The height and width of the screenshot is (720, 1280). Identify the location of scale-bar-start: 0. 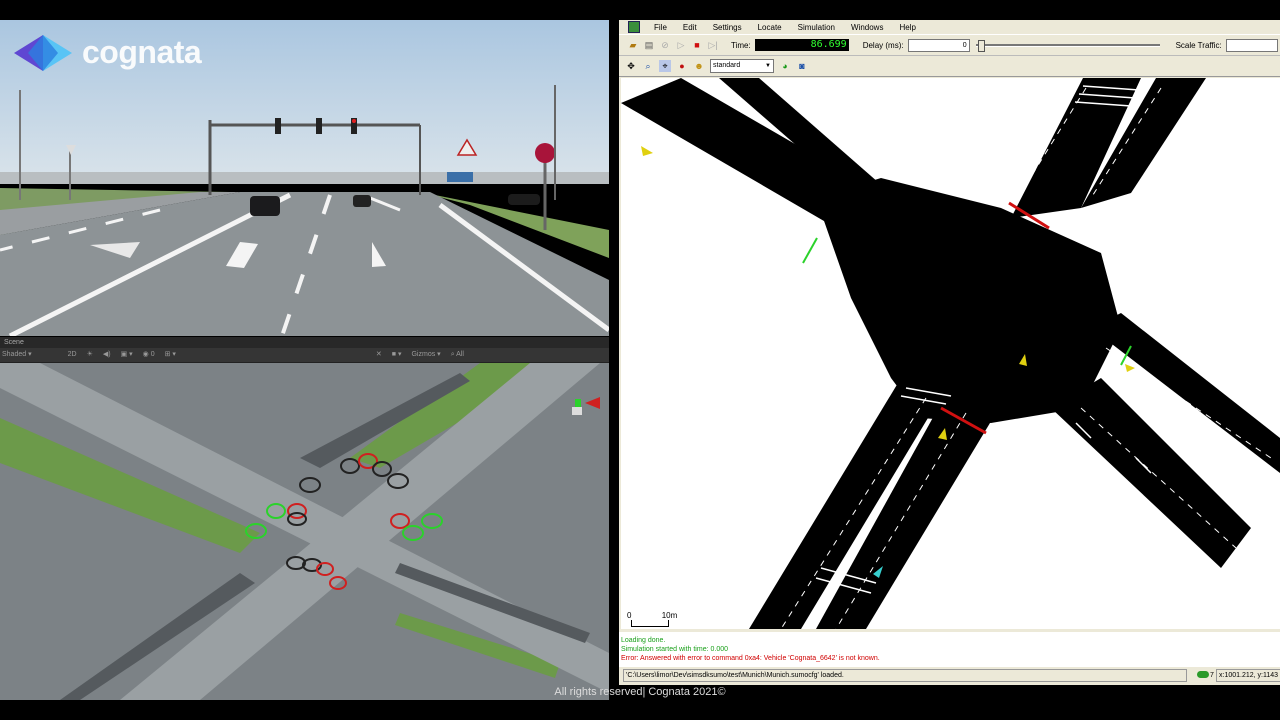
(629, 615).